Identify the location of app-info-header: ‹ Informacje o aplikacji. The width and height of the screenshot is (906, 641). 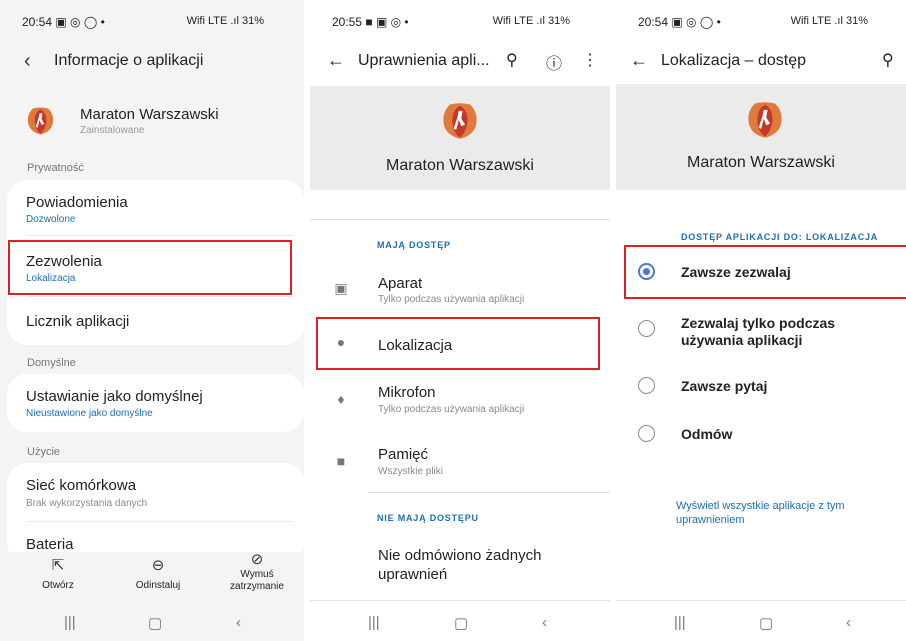
(152, 62).